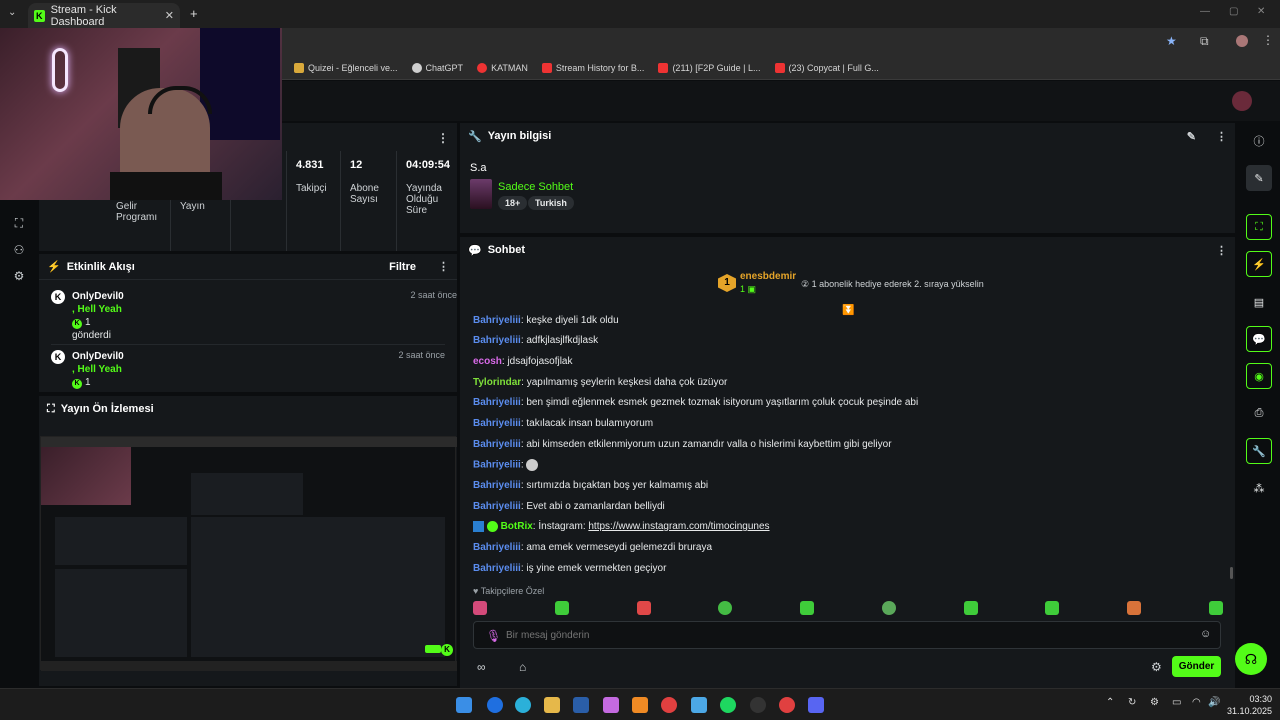 The height and width of the screenshot is (720, 1280). I want to click on profile-avatar, so click(1242, 41).